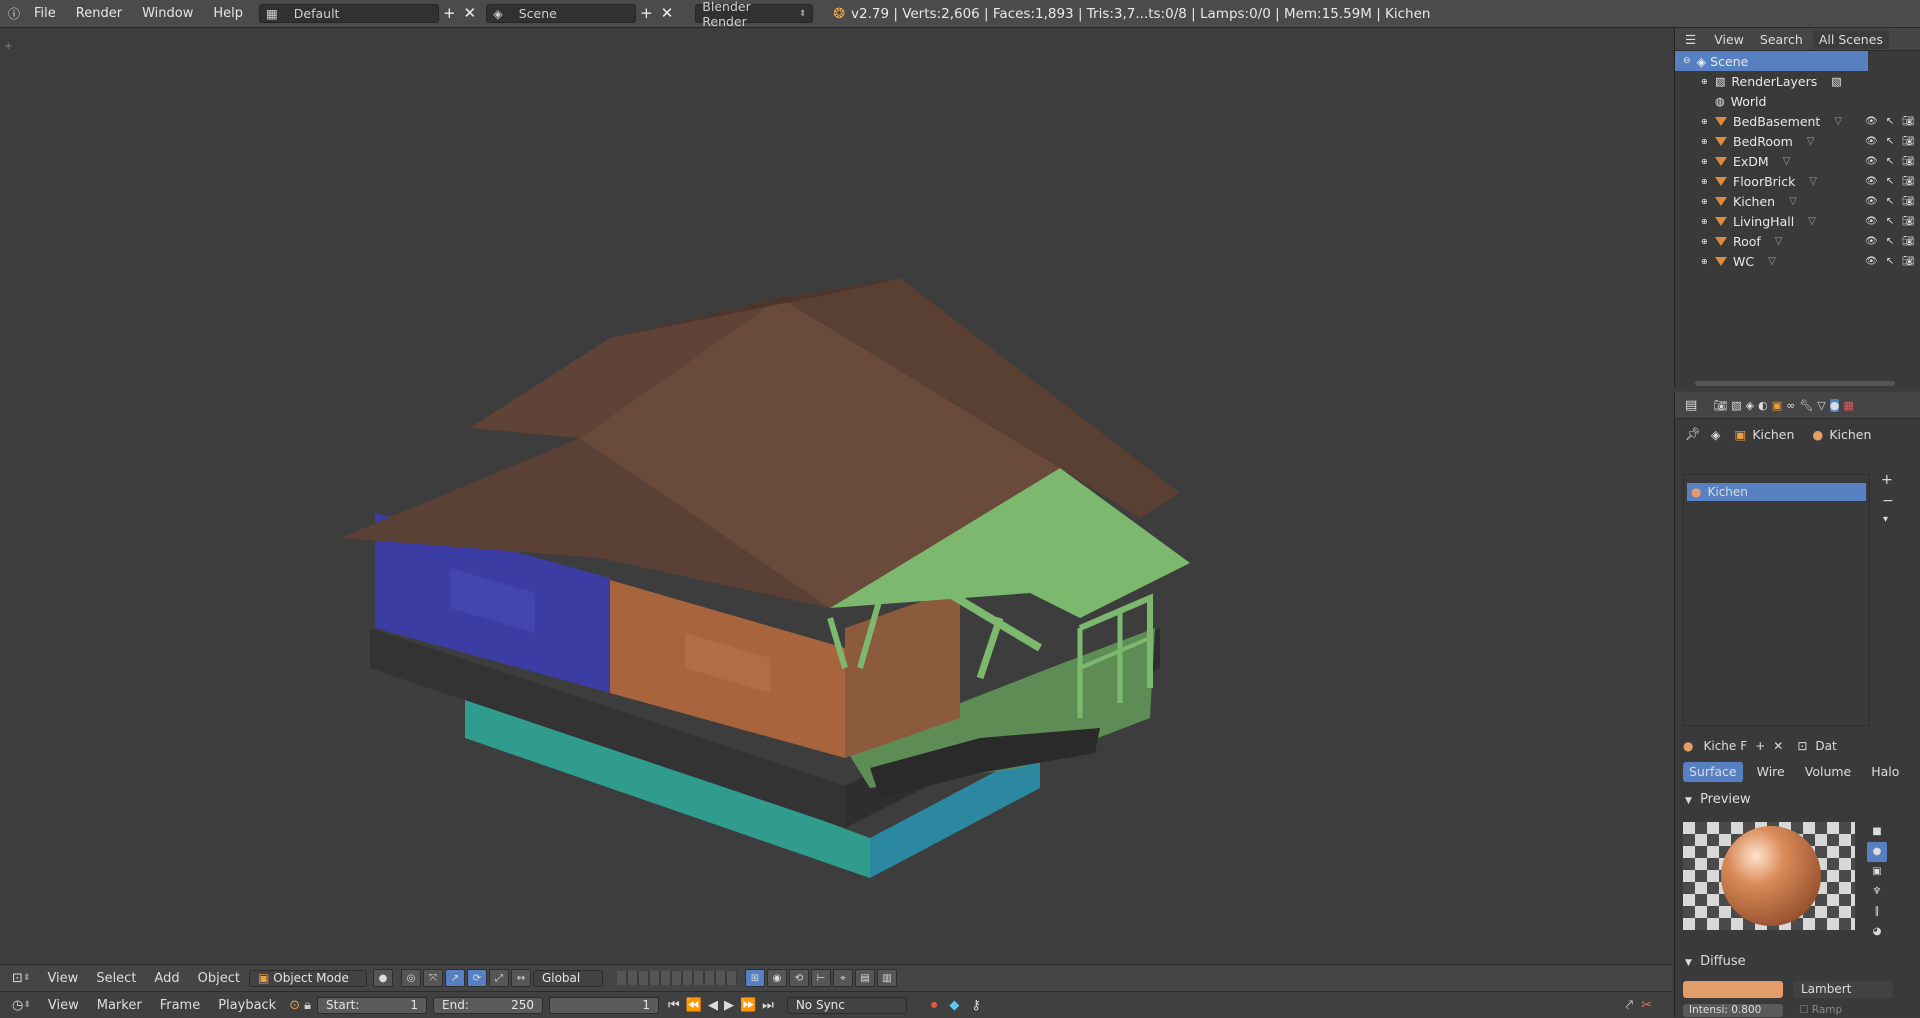 This screenshot has width=1920, height=1018. I want to click on editor-type-icon: ⊡, so click(17, 978).